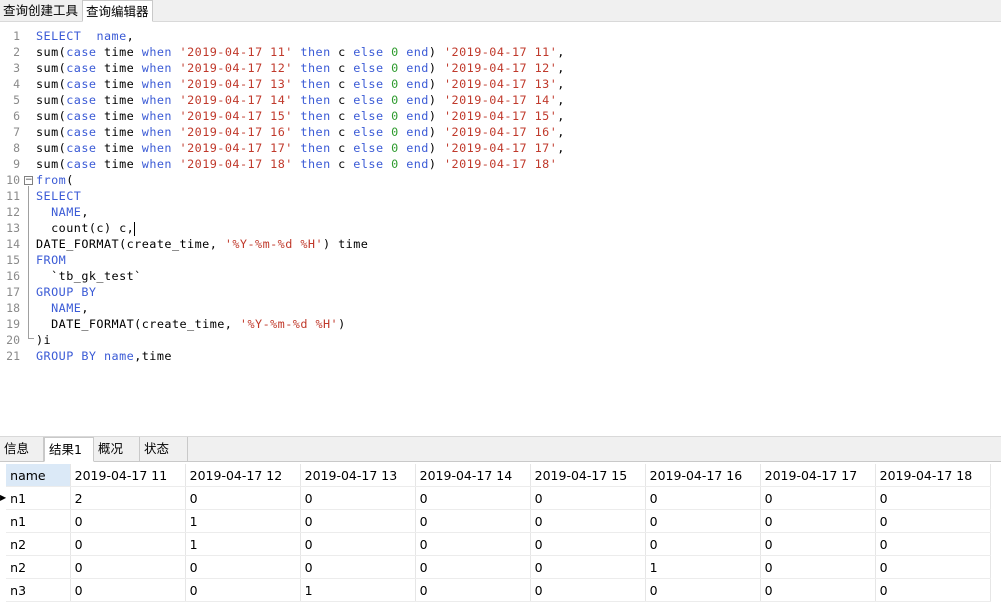 This screenshot has height=605, width=1001. What do you see at coordinates (128, 498) in the screenshot?
I see `value-cell: 2` at bounding box center [128, 498].